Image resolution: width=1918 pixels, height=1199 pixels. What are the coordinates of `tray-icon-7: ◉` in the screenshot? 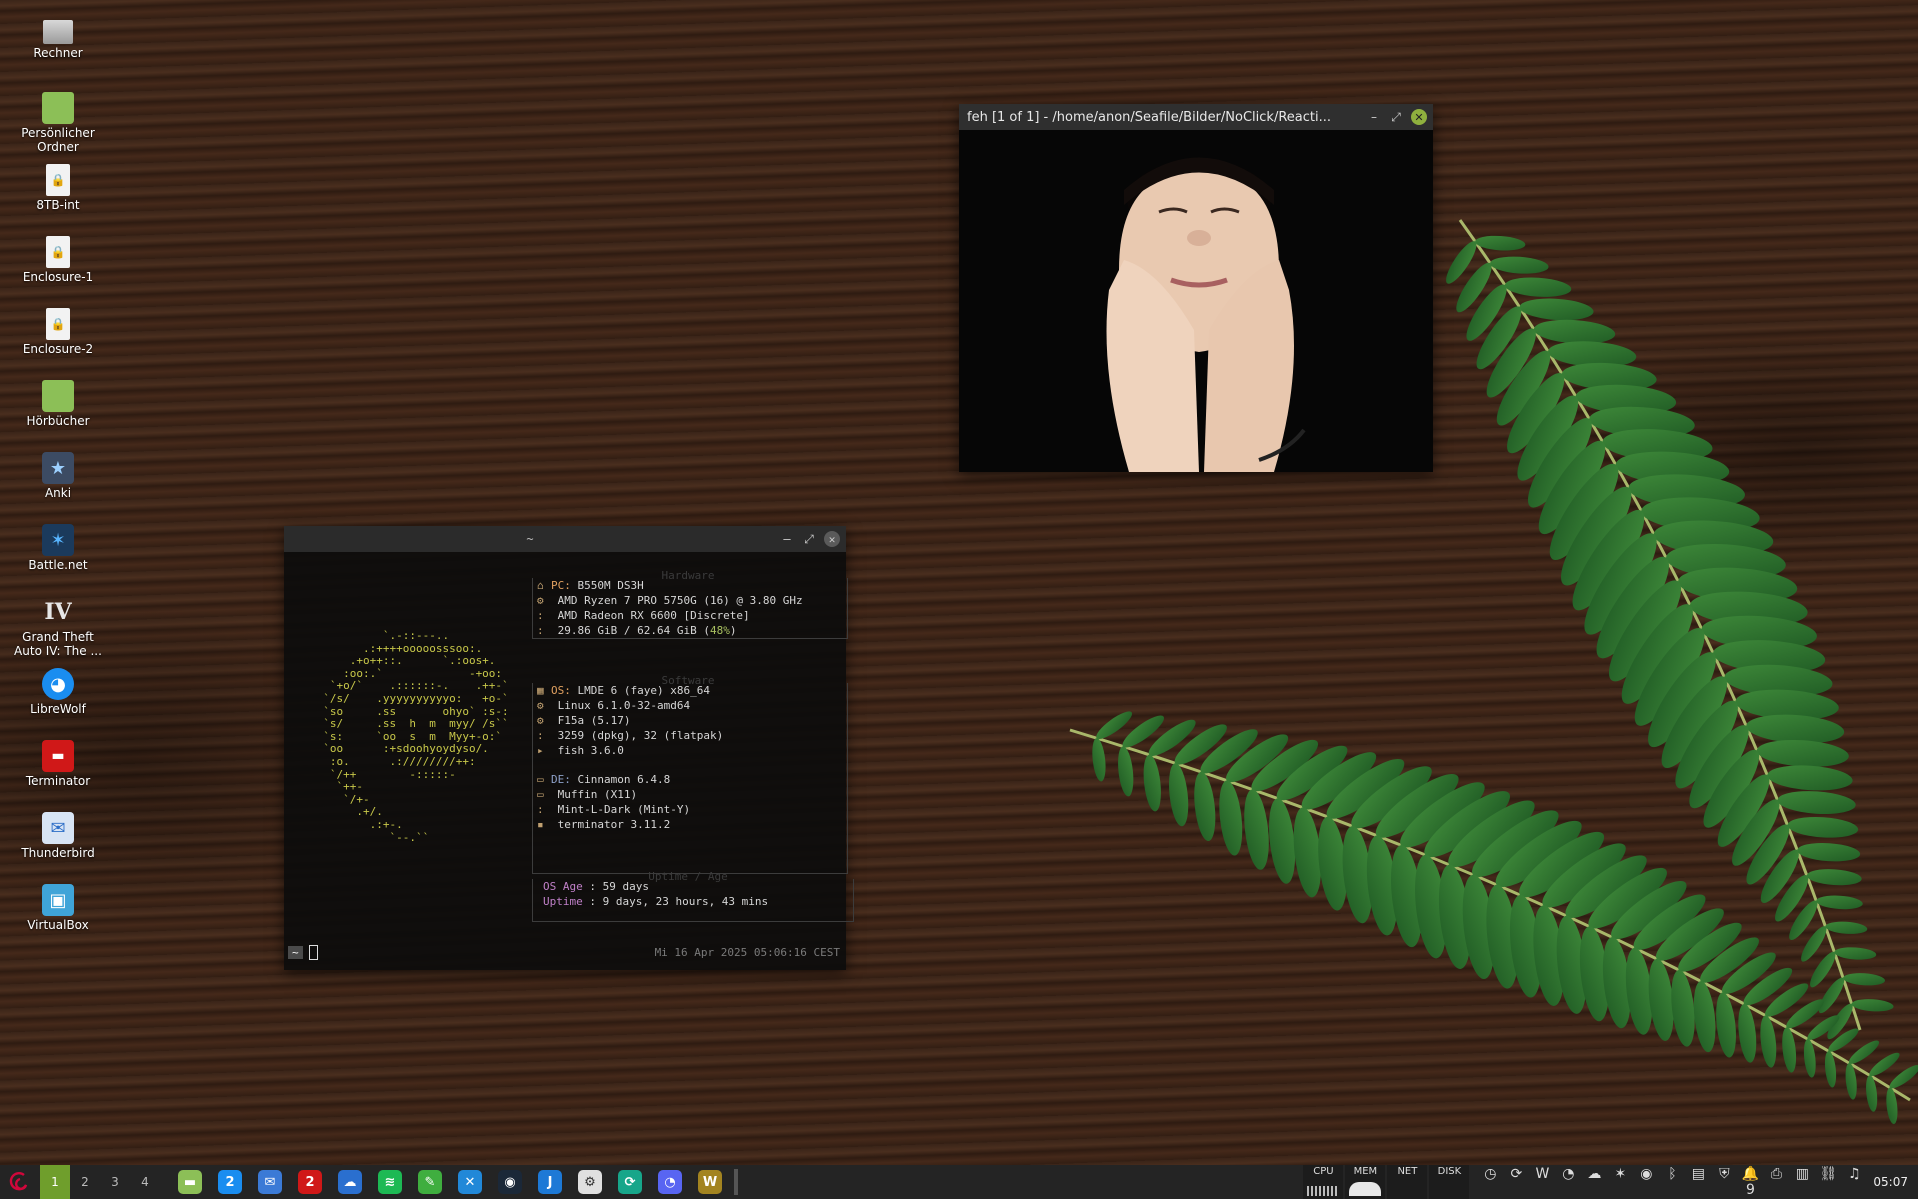 It's located at (1646, 1182).